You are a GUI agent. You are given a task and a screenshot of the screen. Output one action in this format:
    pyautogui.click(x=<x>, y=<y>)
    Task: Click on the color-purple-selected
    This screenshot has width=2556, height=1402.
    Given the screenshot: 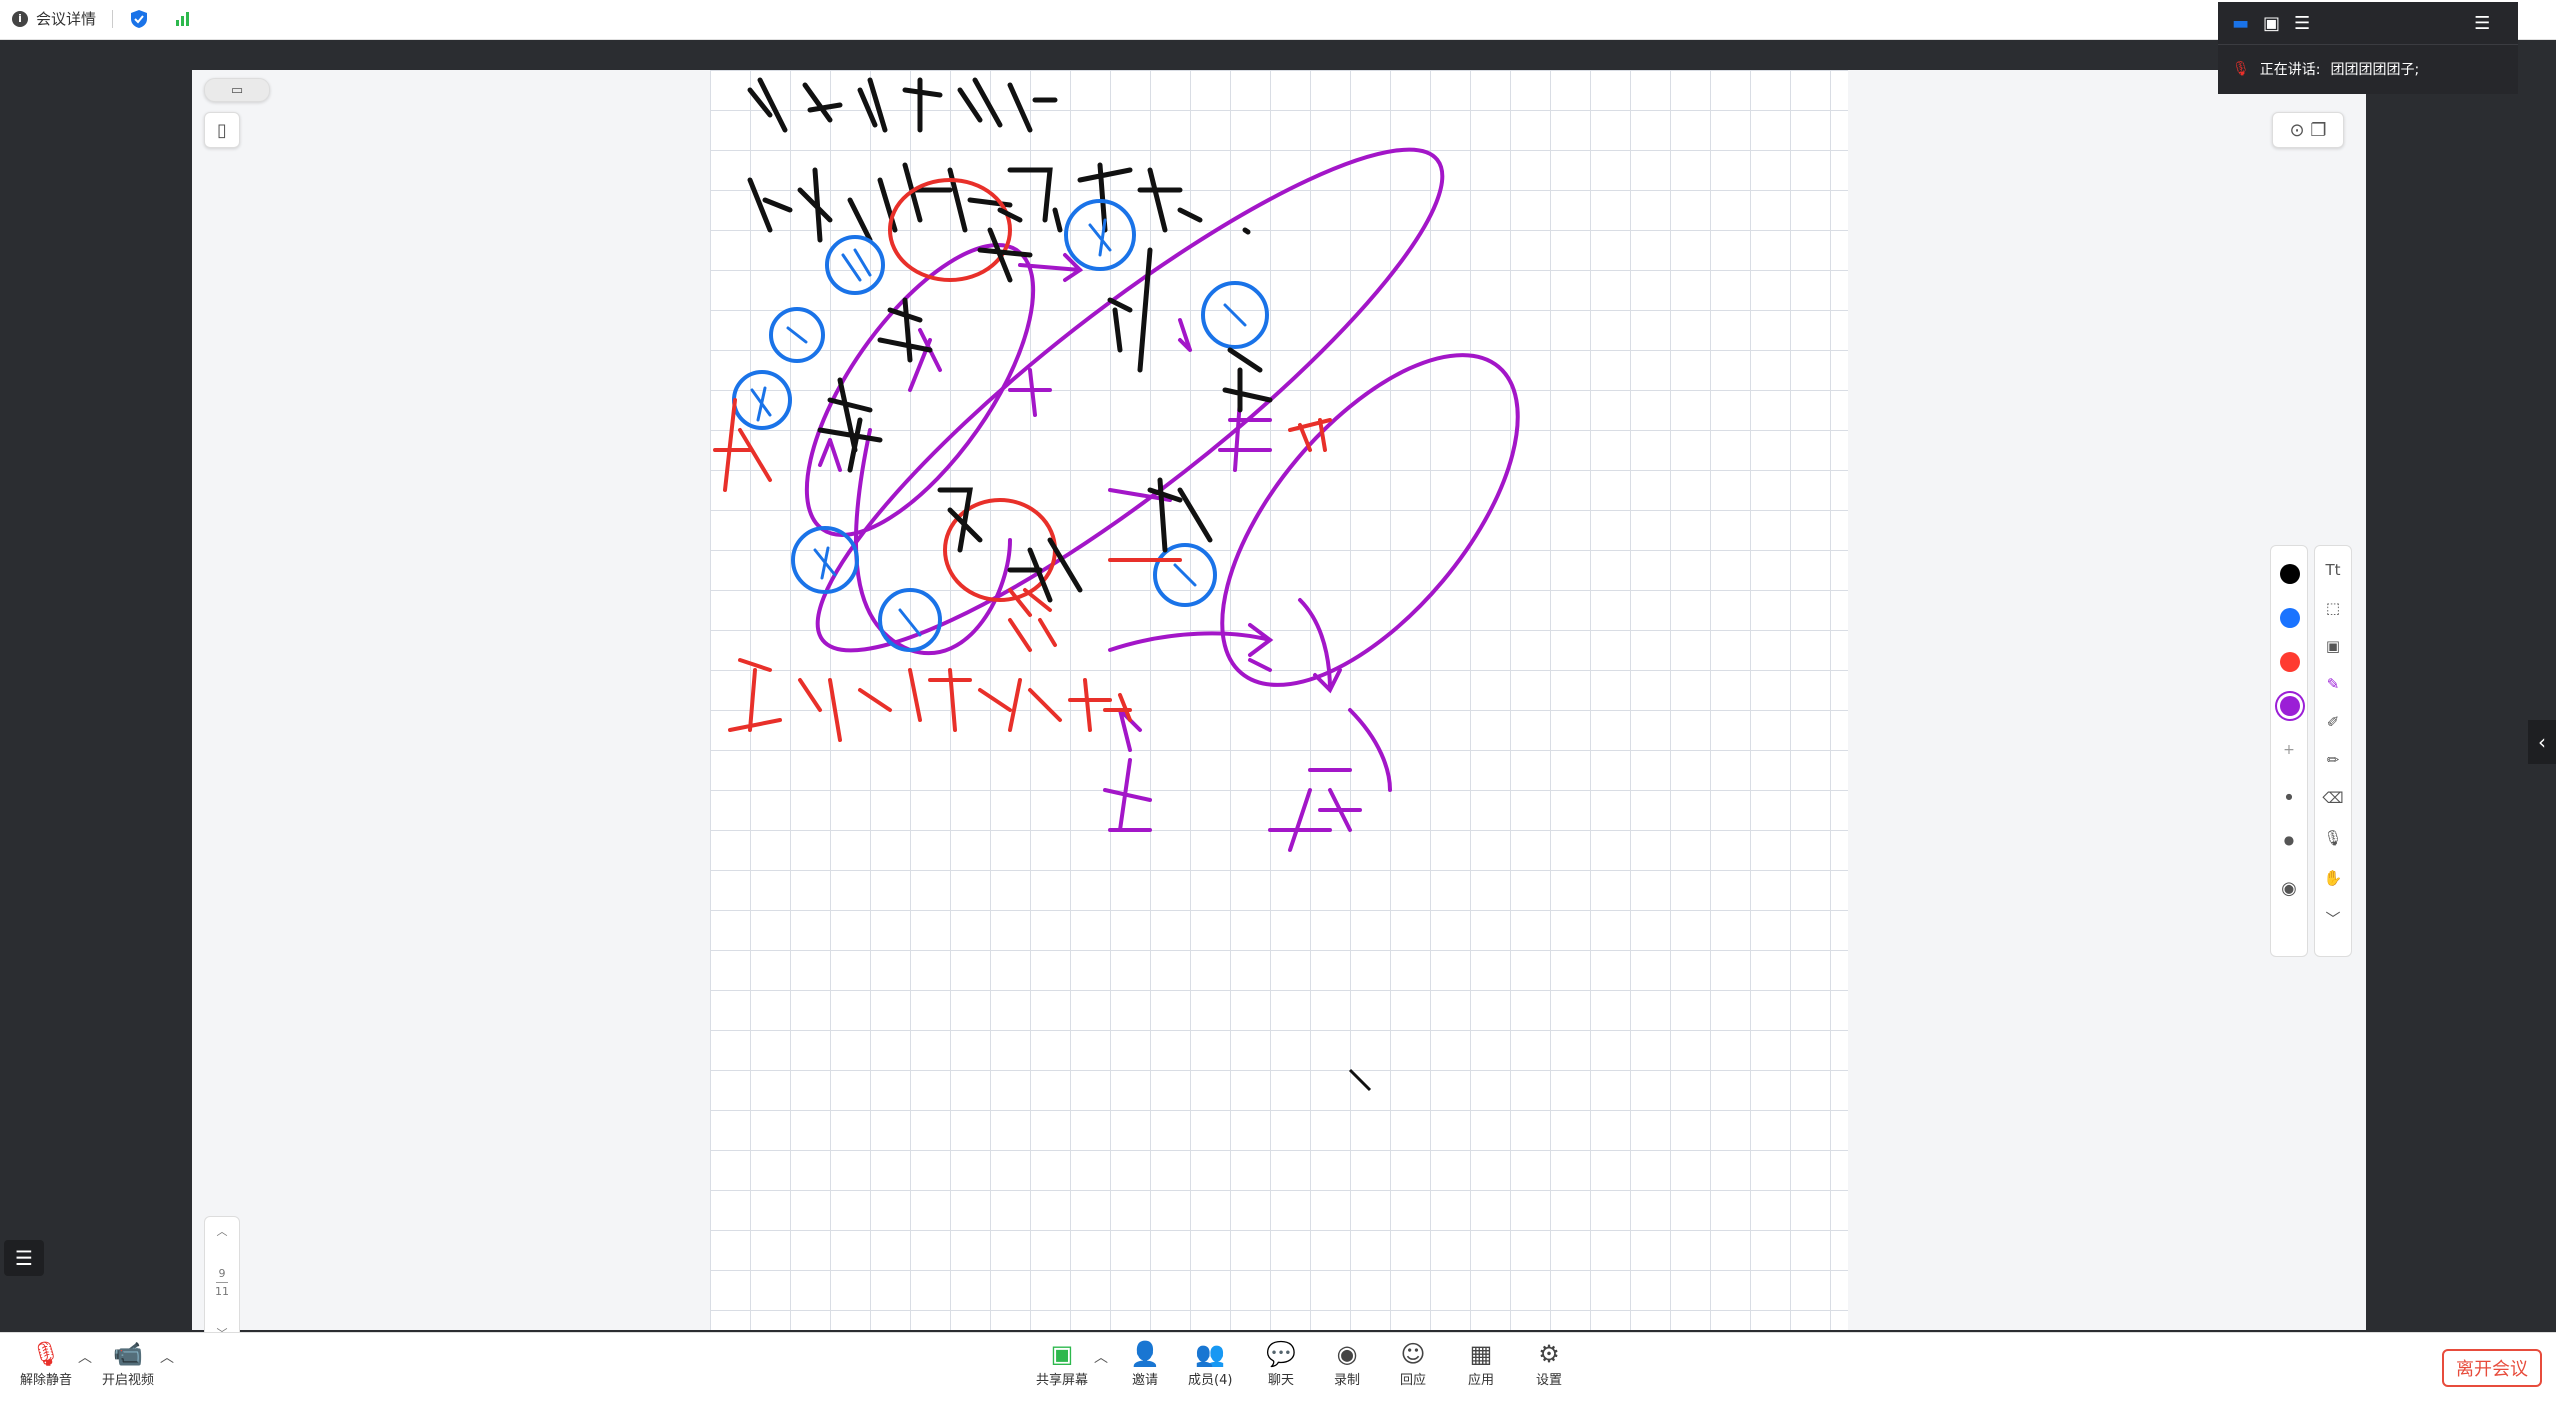 What is the action you would take?
    pyautogui.click(x=2290, y=706)
    